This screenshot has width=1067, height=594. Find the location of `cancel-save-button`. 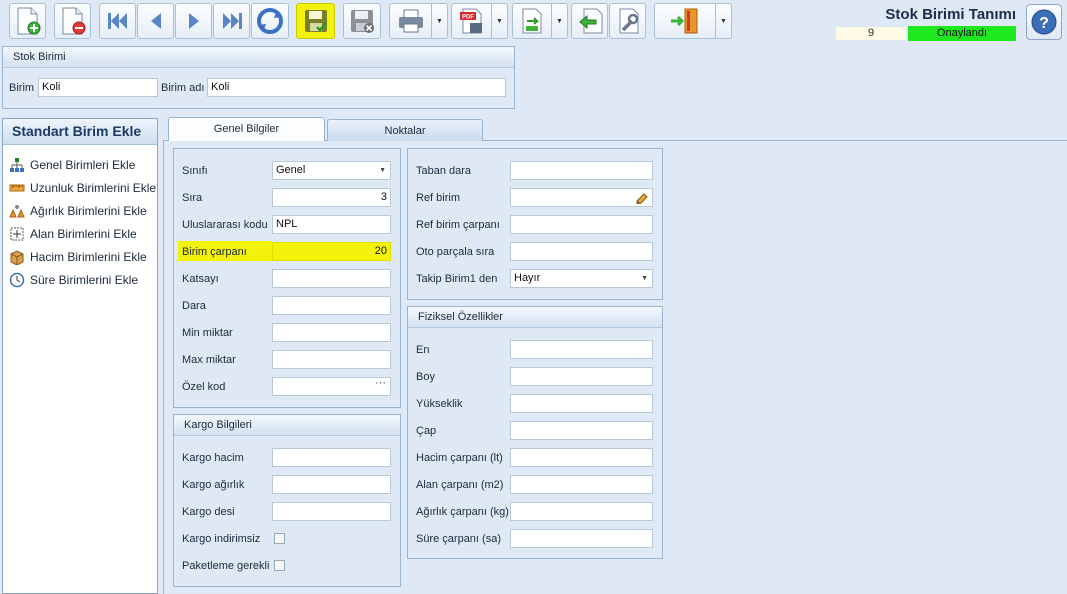

cancel-save-button is located at coordinates (362, 21).